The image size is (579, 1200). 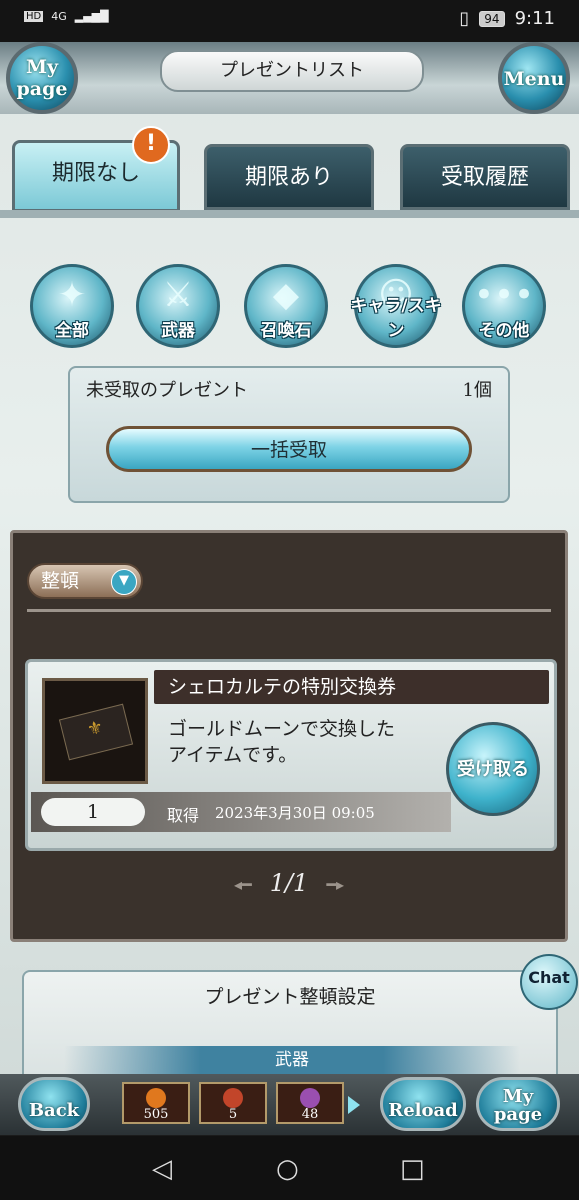 What do you see at coordinates (335, 884) in the screenshot?
I see `pager-next-ornament: ━▸` at bounding box center [335, 884].